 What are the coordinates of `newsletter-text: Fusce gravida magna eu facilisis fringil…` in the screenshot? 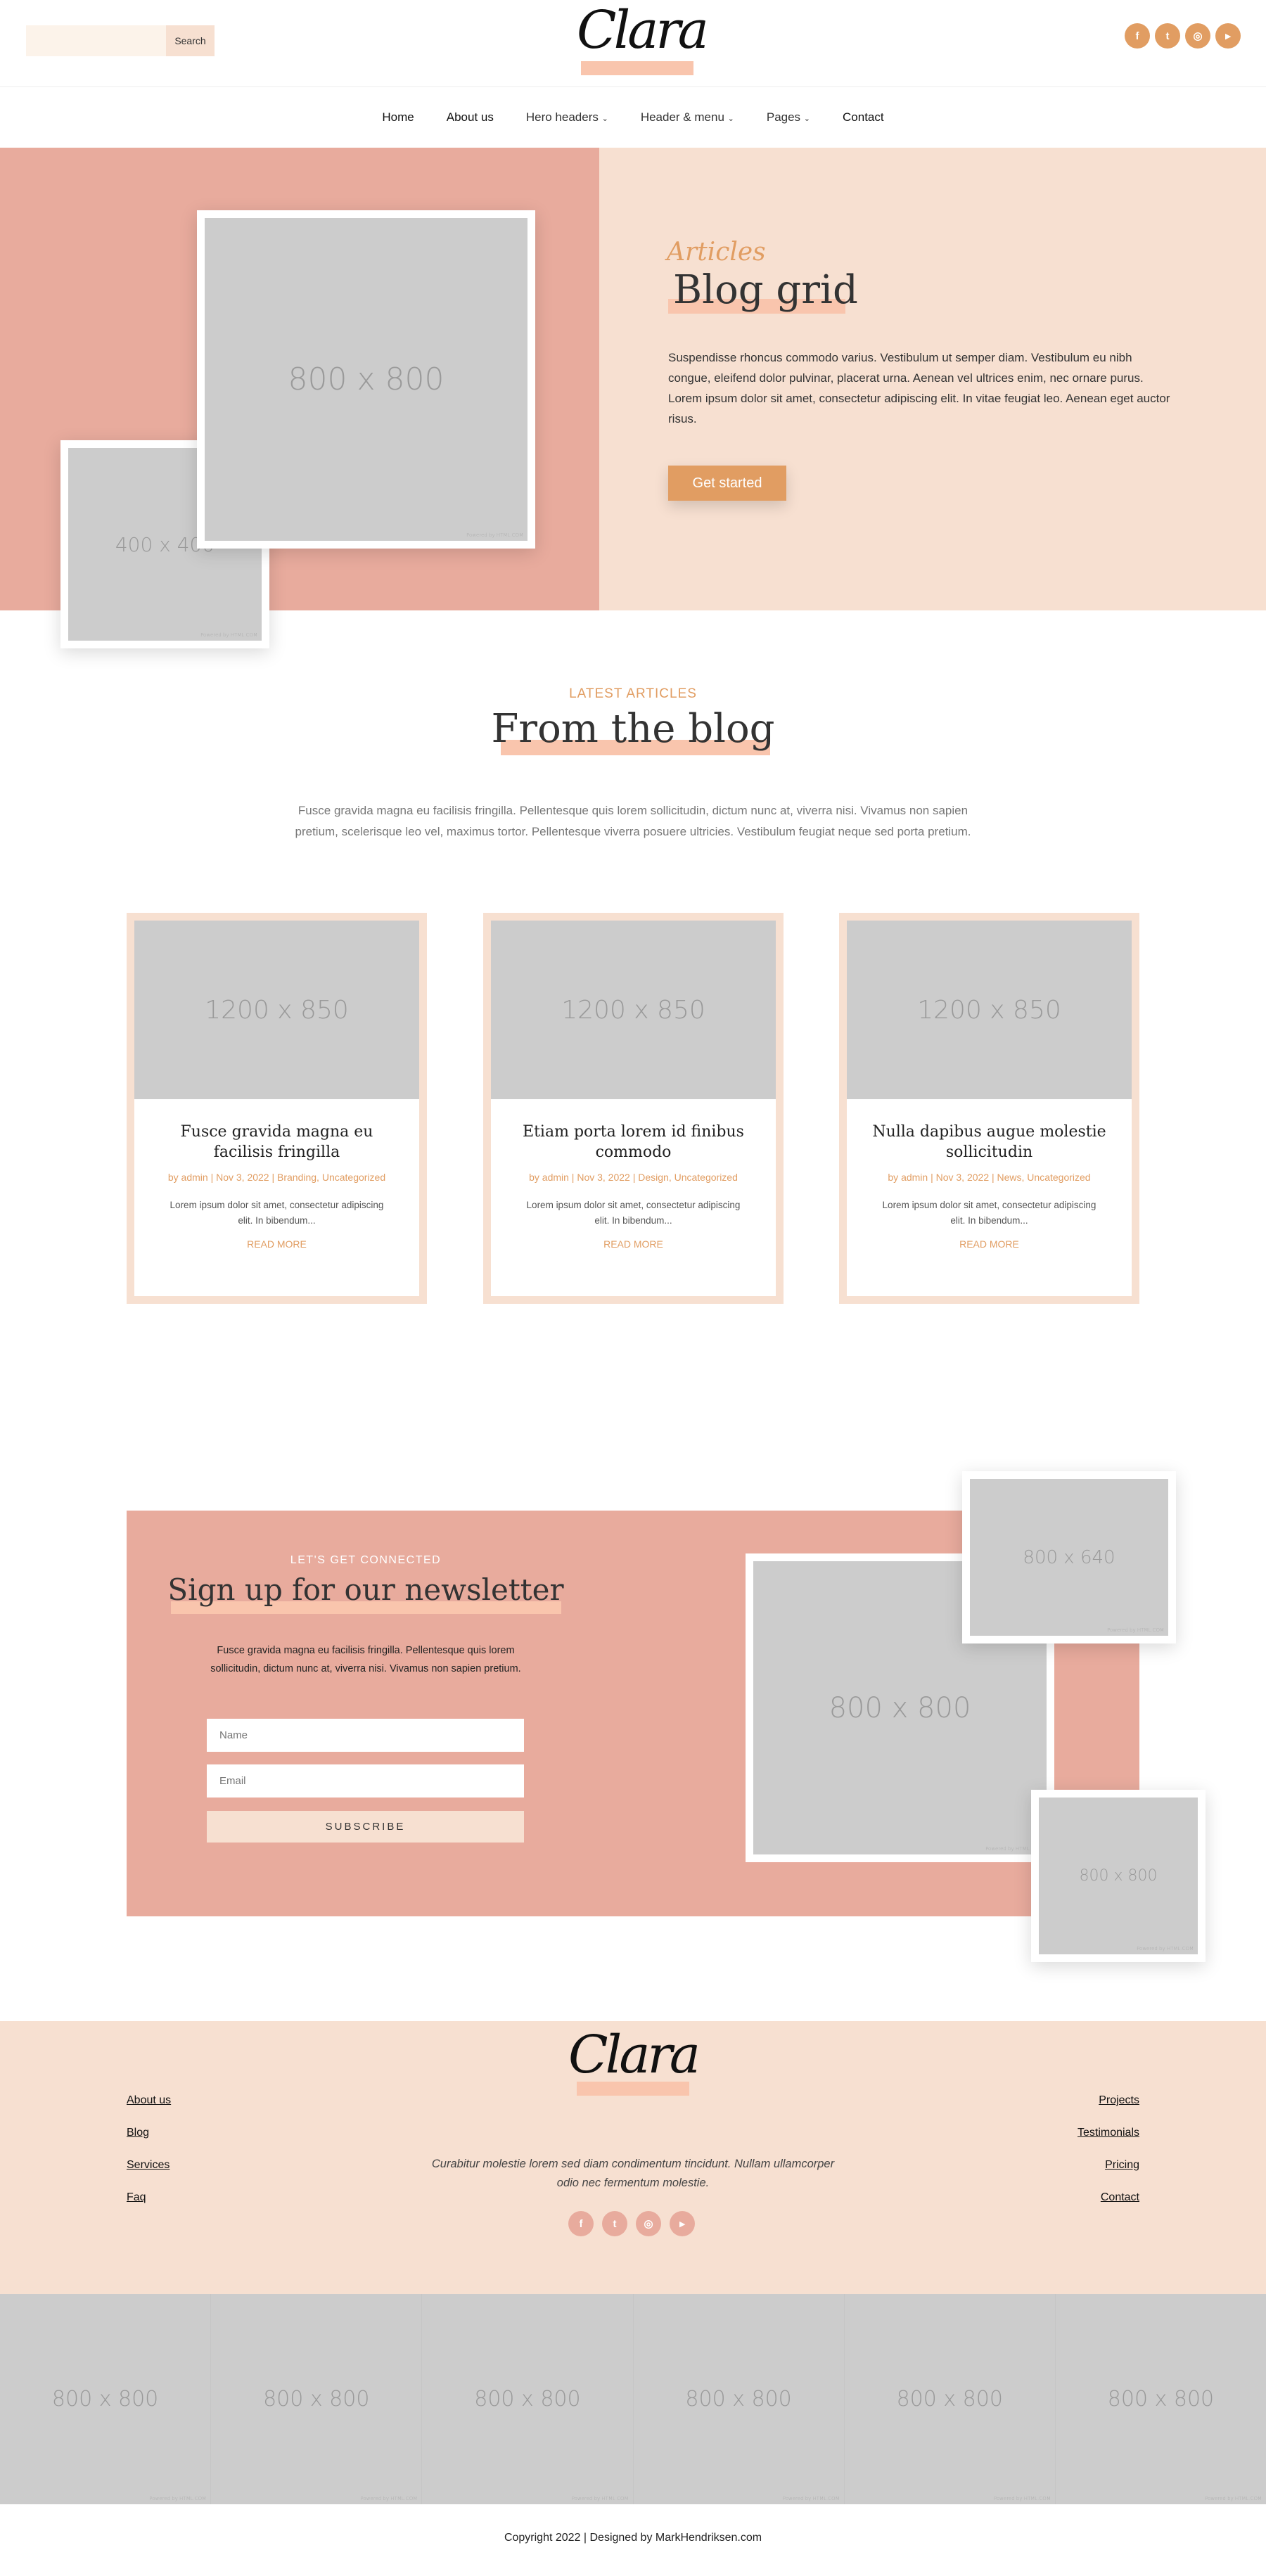 It's located at (365, 1659).